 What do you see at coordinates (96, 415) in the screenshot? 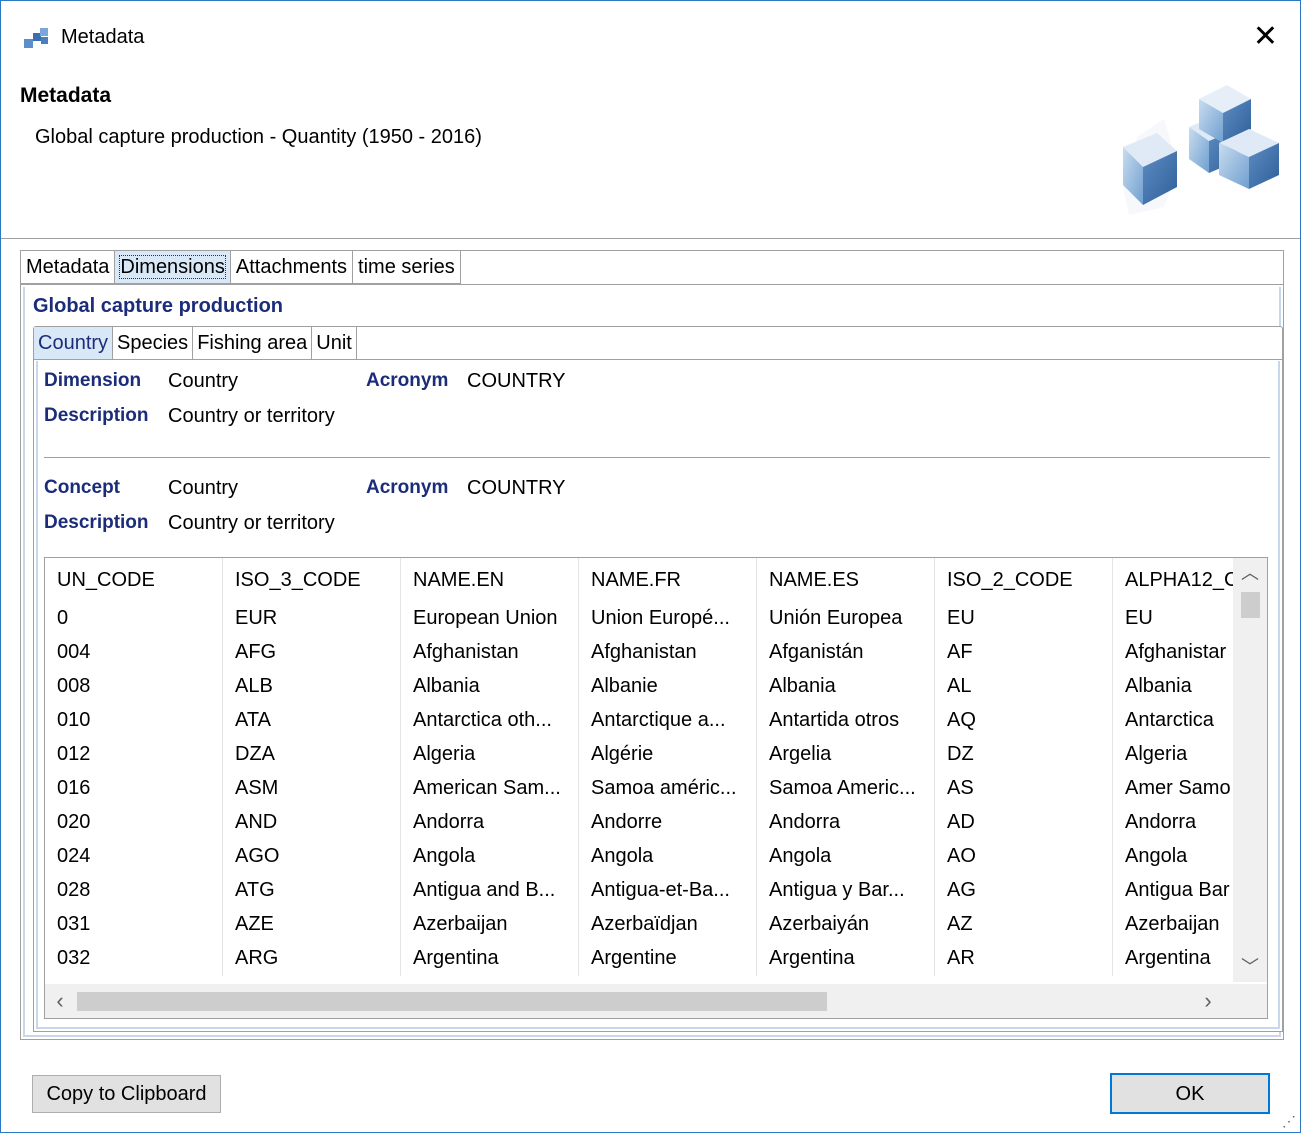
I see `description-label: Description` at bounding box center [96, 415].